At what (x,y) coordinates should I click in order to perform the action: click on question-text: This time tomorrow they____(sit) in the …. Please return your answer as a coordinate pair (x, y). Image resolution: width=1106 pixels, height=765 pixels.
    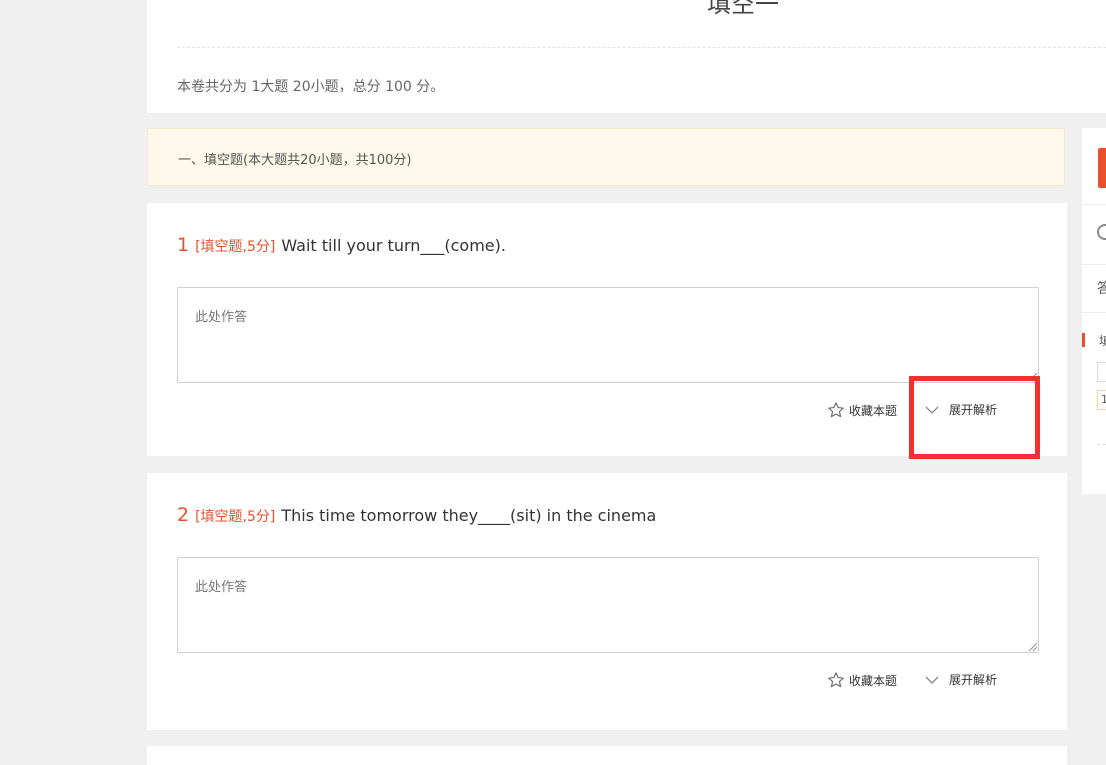
    Looking at the image, I should click on (469, 515).